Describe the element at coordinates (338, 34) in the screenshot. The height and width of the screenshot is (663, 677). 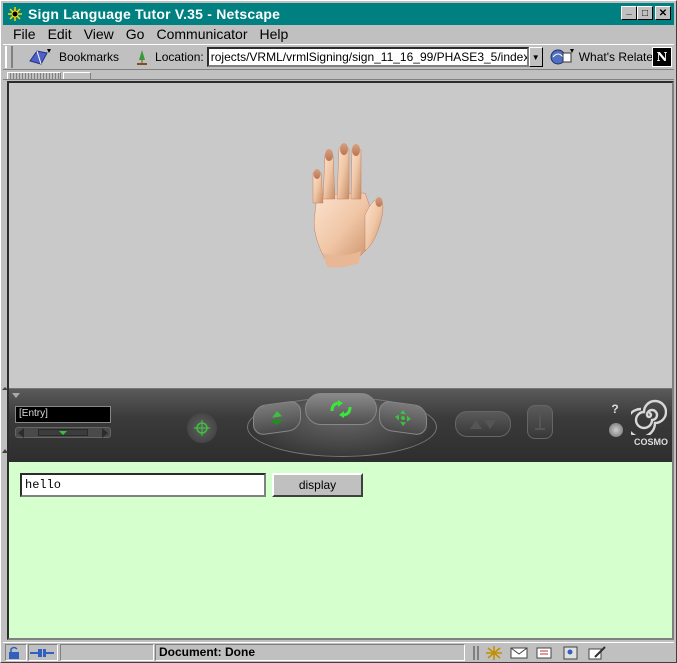
I see `menu-bar: File Edit View Go Communicator Help` at that location.